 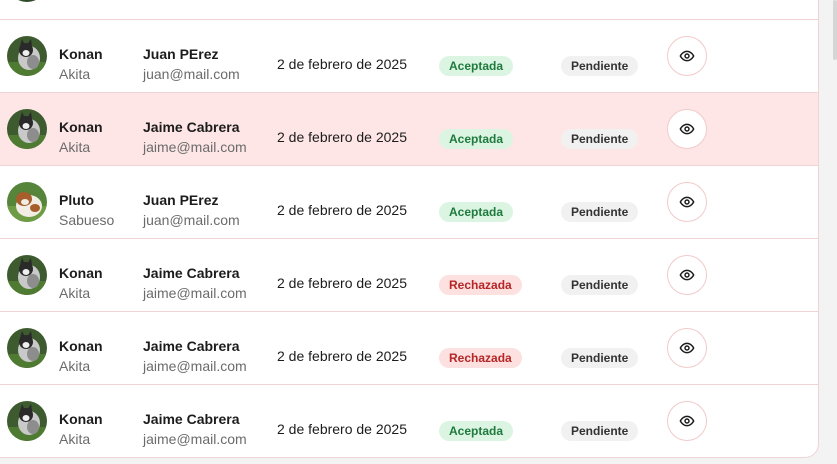 What do you see at coordinates (76, 200) in the screenshot?
I see `pet-name: Pluto` at bounding box center [76, 200].